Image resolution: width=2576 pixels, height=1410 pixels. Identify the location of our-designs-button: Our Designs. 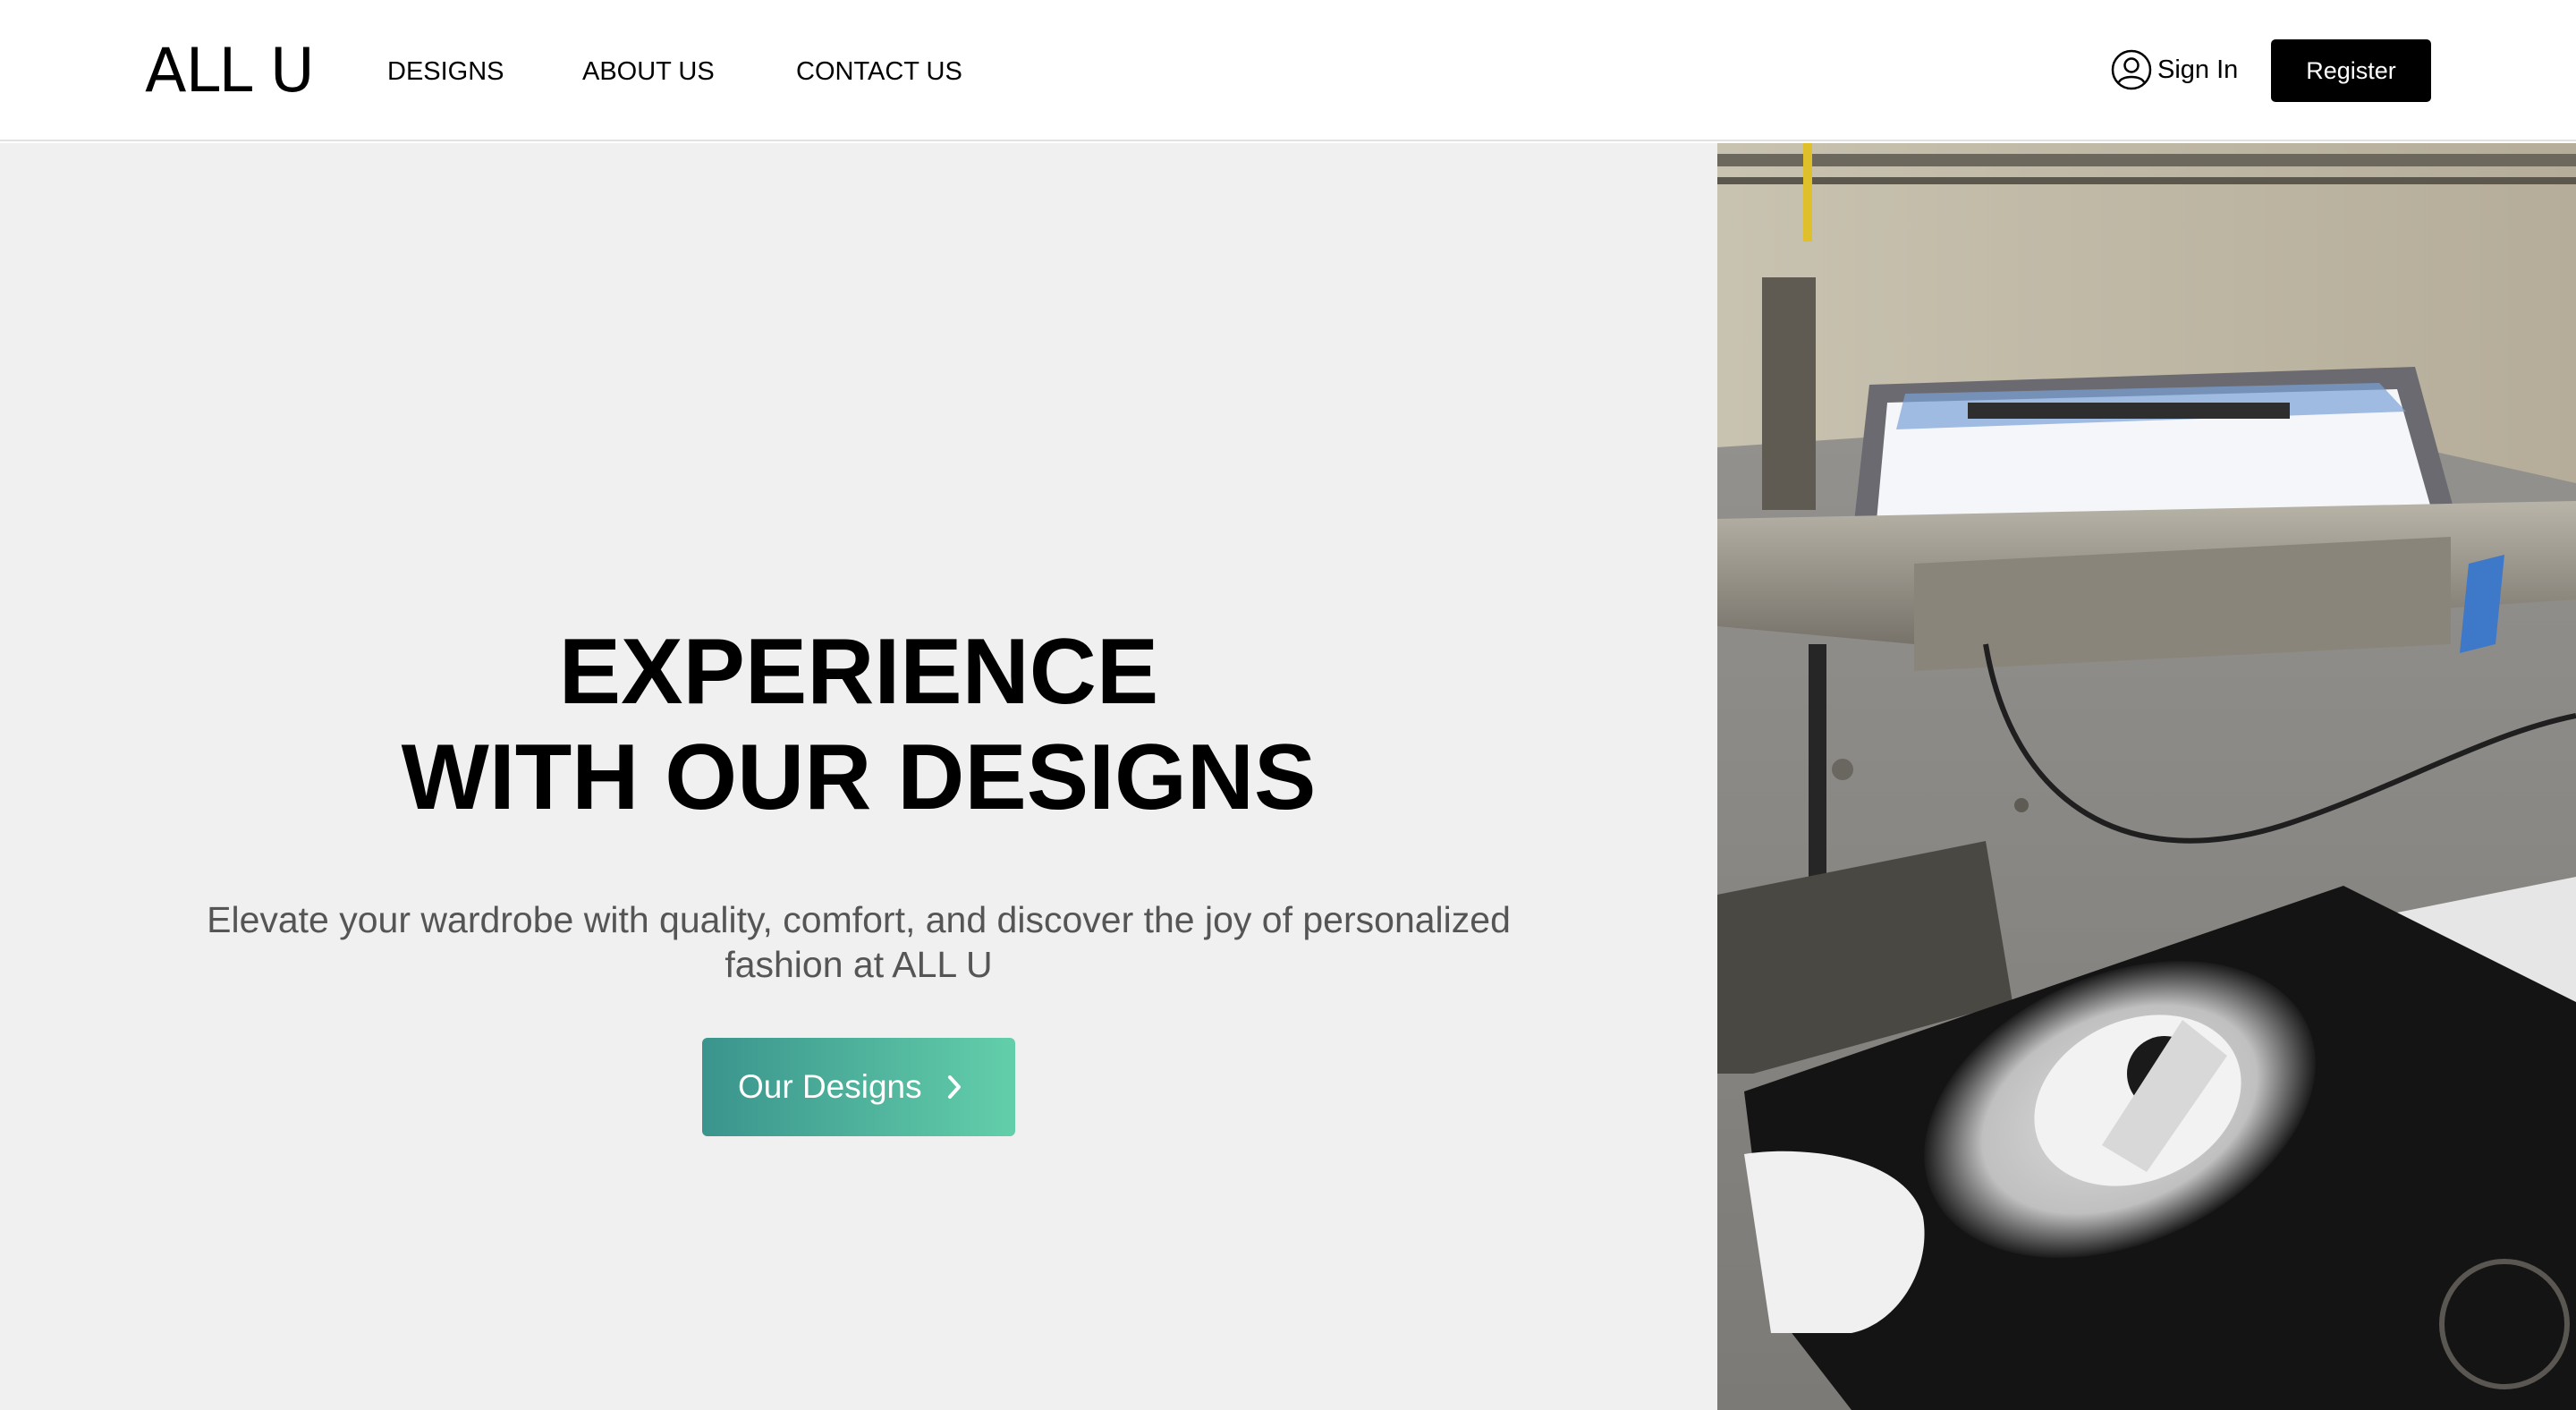
(858, 1087).